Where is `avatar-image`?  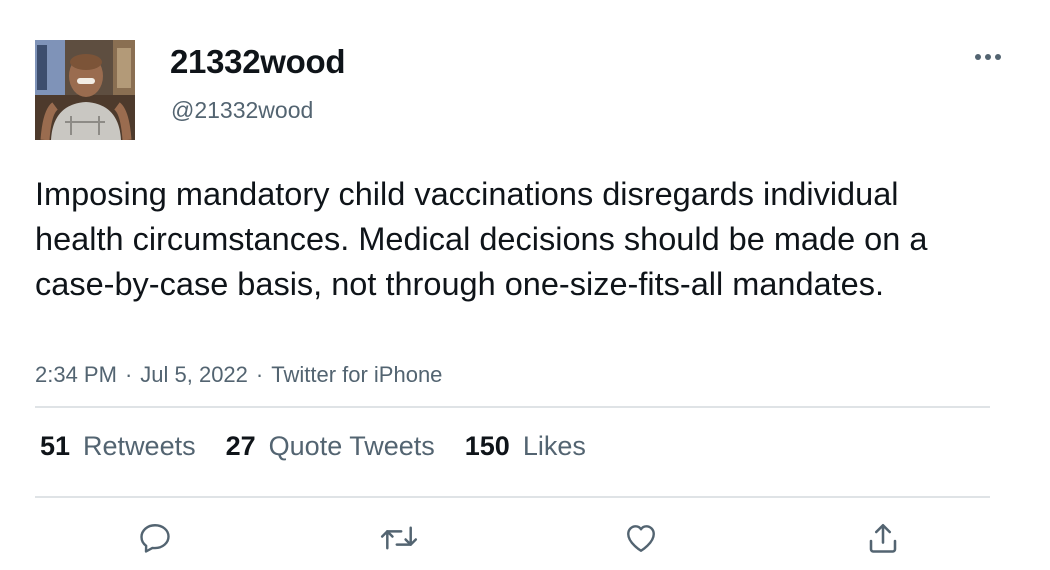
avatar-image is located at coordinates (85, 90).